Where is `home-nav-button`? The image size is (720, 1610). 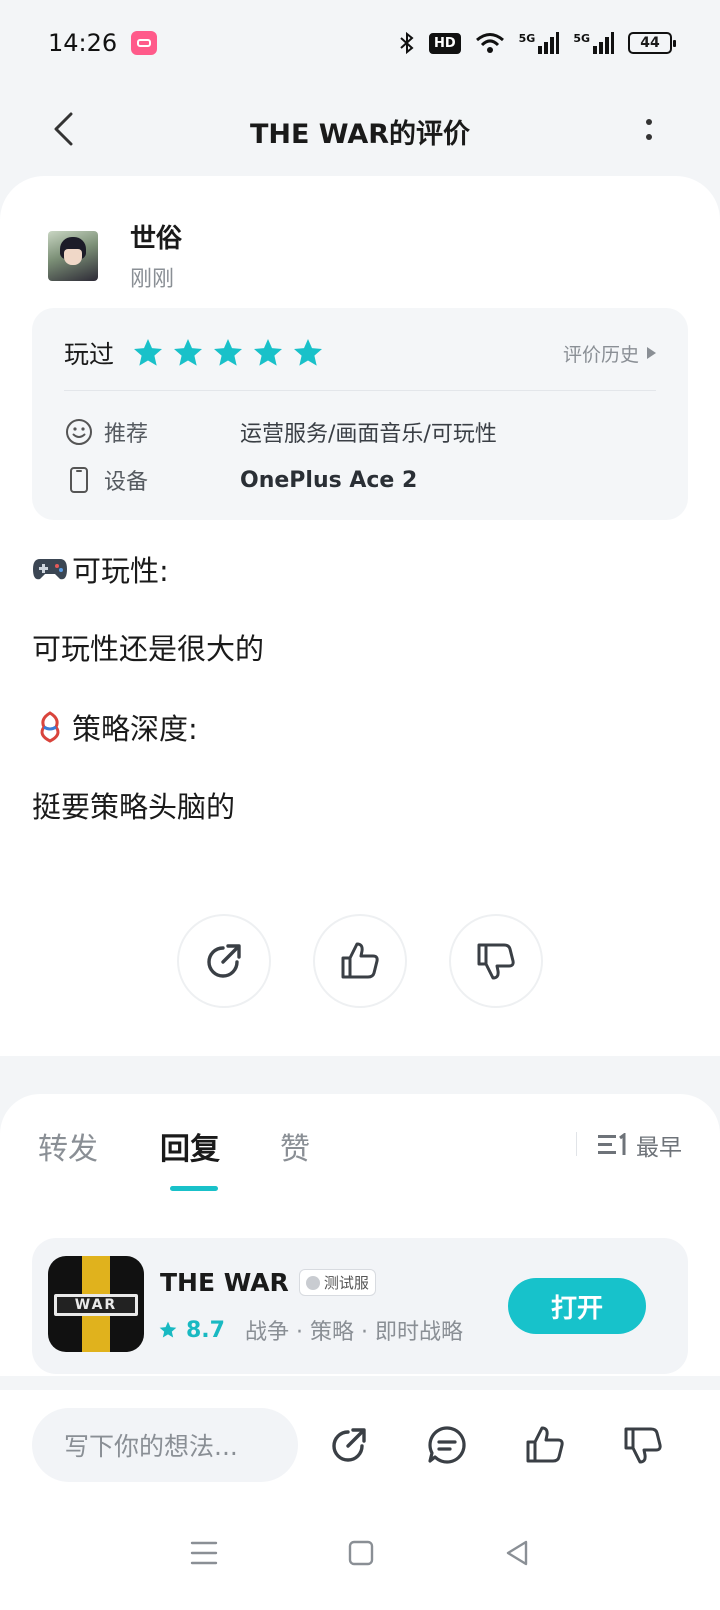 home-nav-button is located at coordinates (361, 1555).